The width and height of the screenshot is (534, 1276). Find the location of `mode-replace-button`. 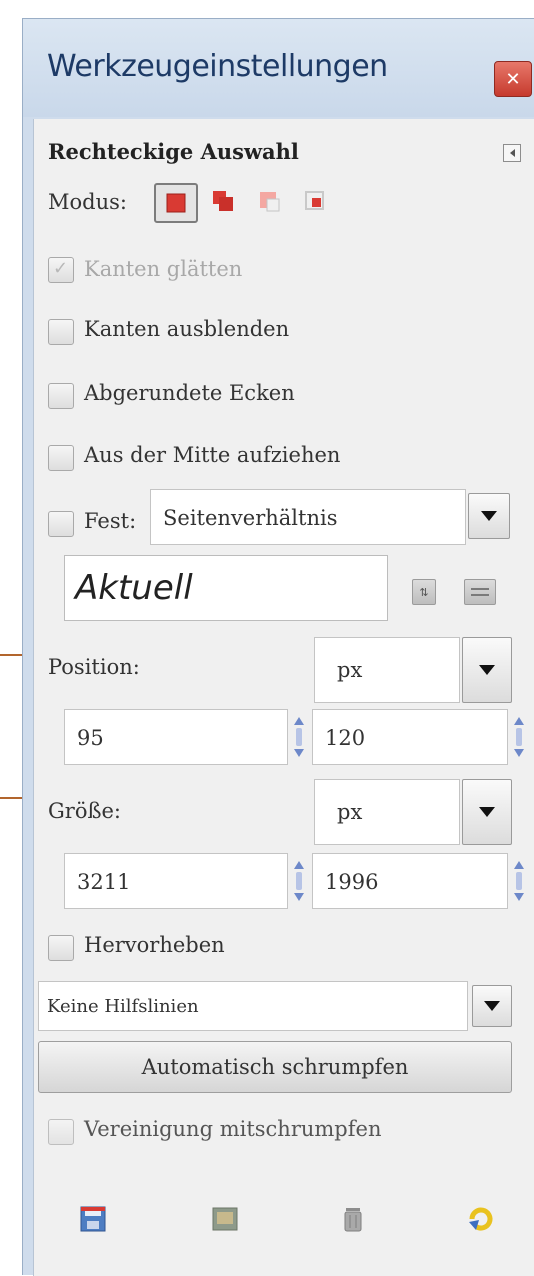

mode-replace-button is located at coordinates (176, 203).